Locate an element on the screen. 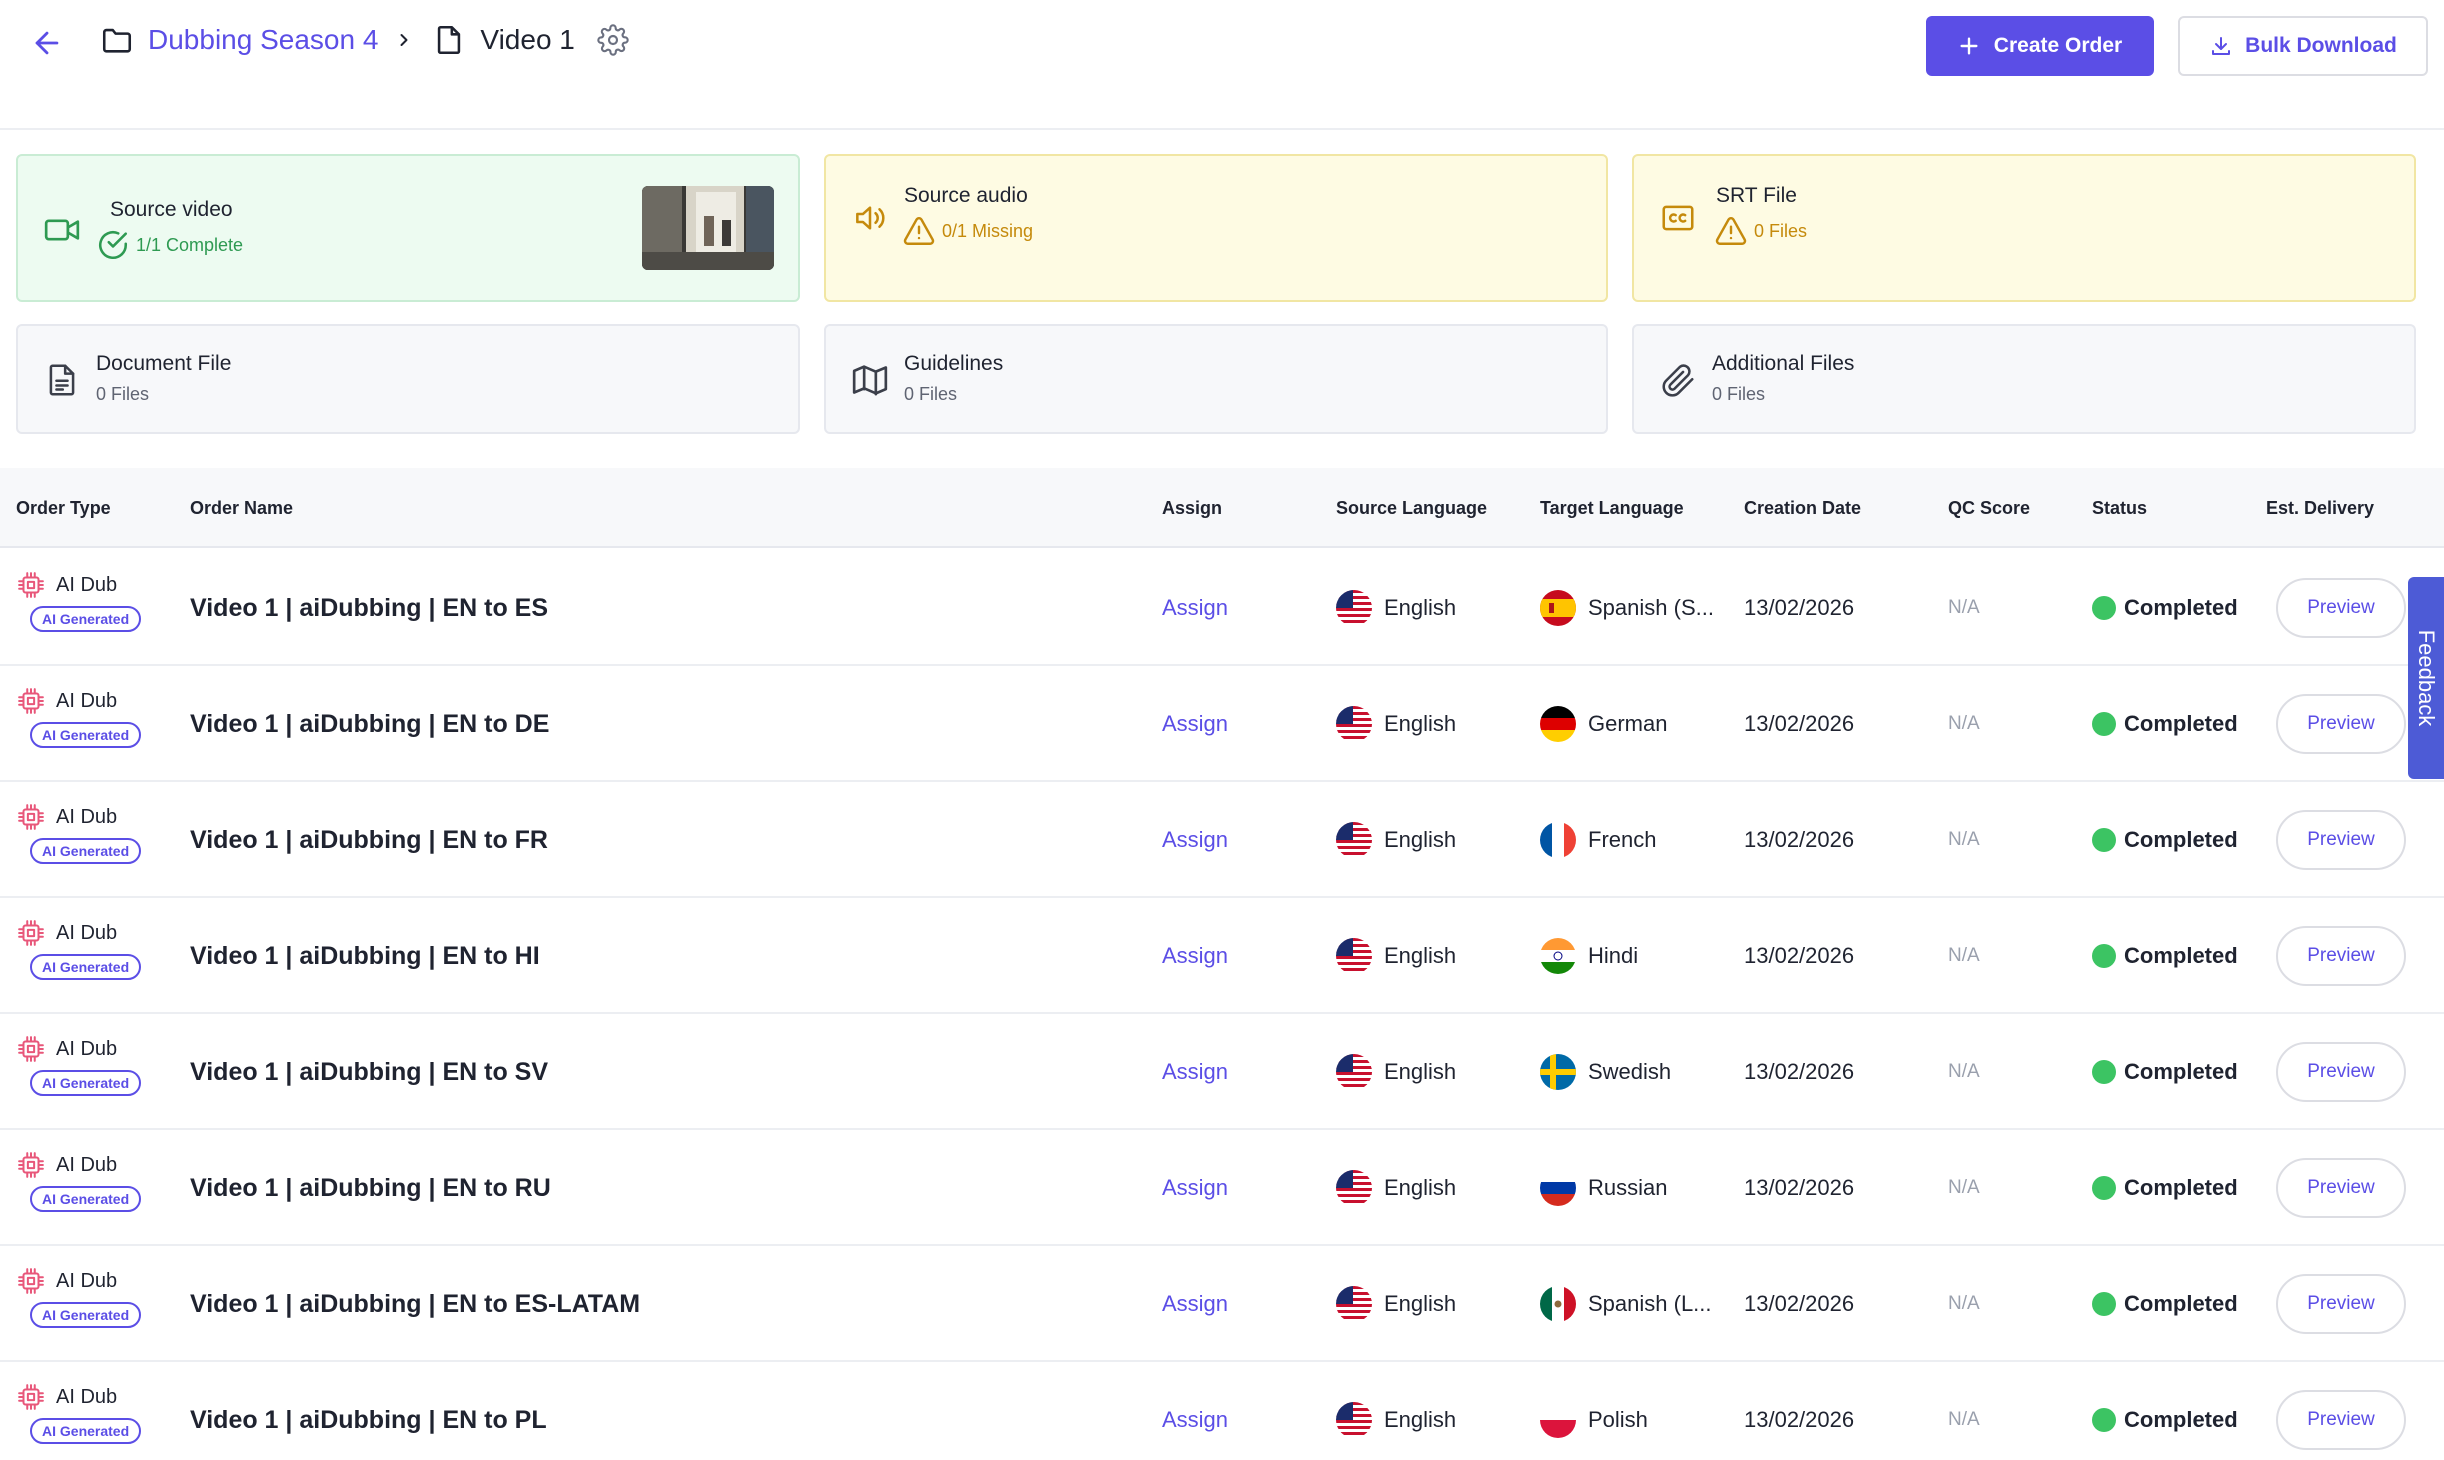  bulk-download-button: Bulk Download is located at coordinates (2303, 46).